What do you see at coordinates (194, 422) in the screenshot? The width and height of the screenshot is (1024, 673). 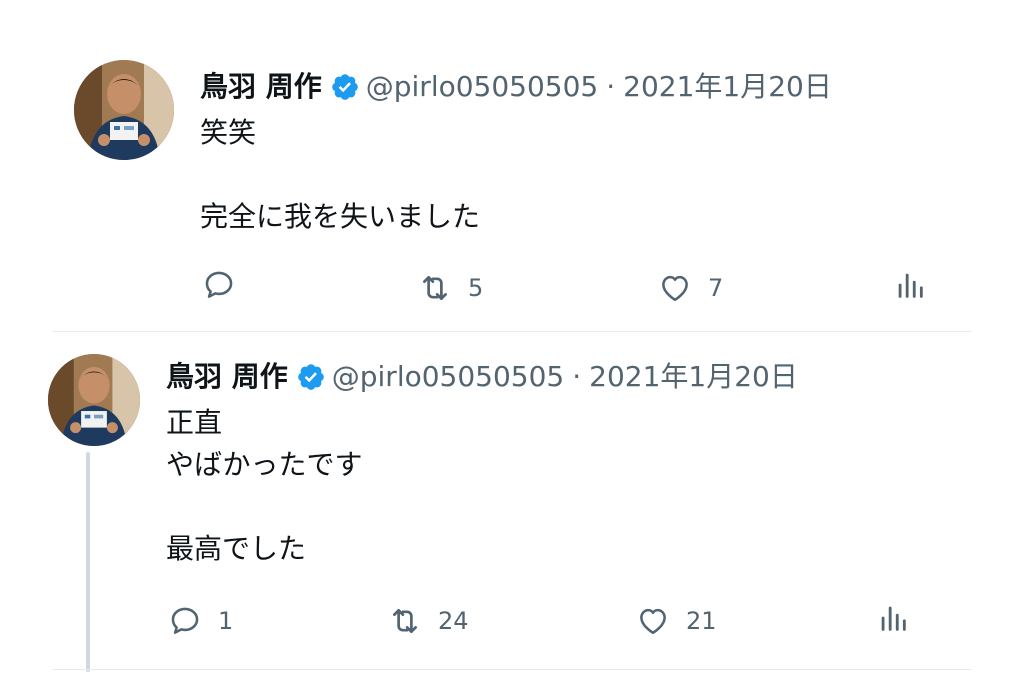 I see `tweet-text-line: 正直` at bounding box center [194, 422].